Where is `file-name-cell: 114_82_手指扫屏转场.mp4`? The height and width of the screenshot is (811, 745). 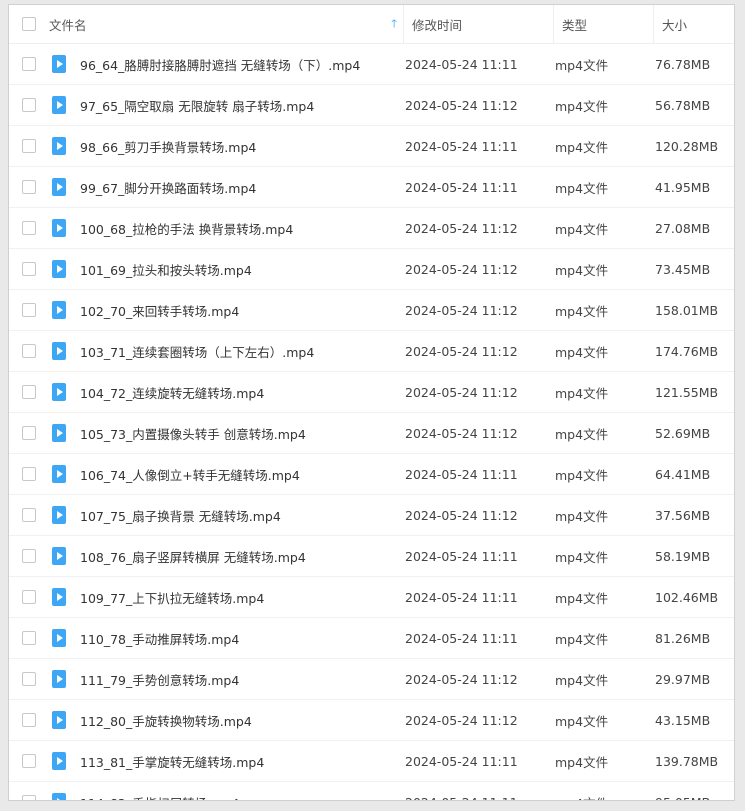
file-name-cell: 114_82_手指扫屏转场.mp4 is located at coordinates (227, 797).